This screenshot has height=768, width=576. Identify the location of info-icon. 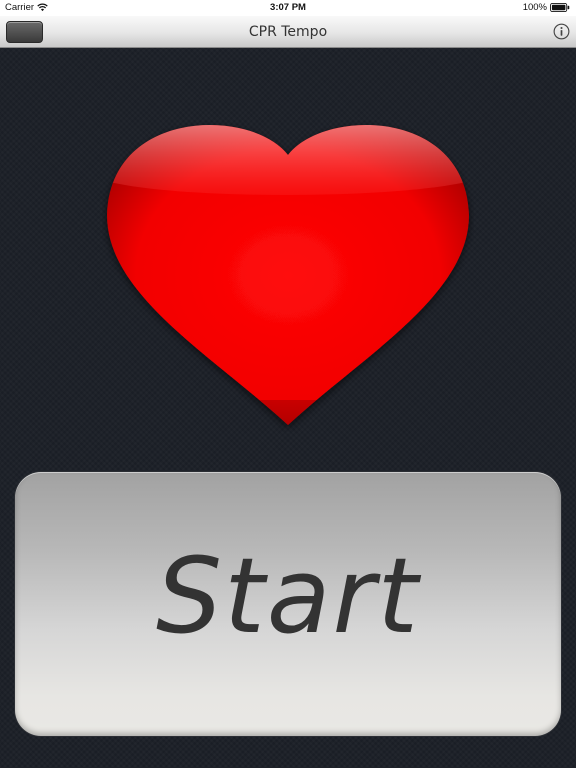
(561, 31).